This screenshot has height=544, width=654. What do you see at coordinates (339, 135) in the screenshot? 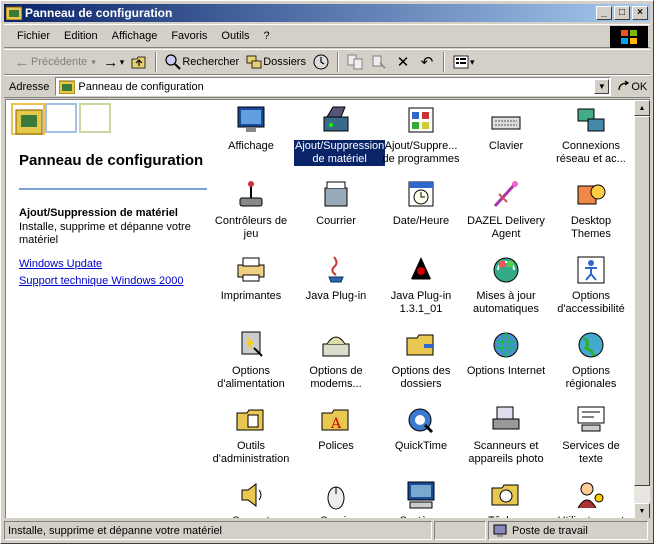
I see `control-panel-item: Ajout/Suppression de matériel` at bounding box center [339, 135].